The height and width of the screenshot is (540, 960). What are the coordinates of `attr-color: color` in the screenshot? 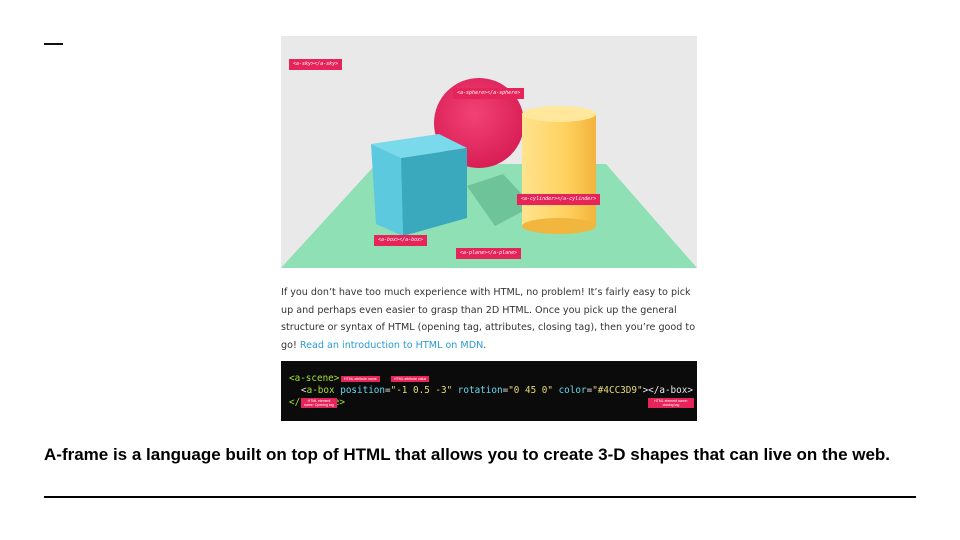 It's located at (572, 390).